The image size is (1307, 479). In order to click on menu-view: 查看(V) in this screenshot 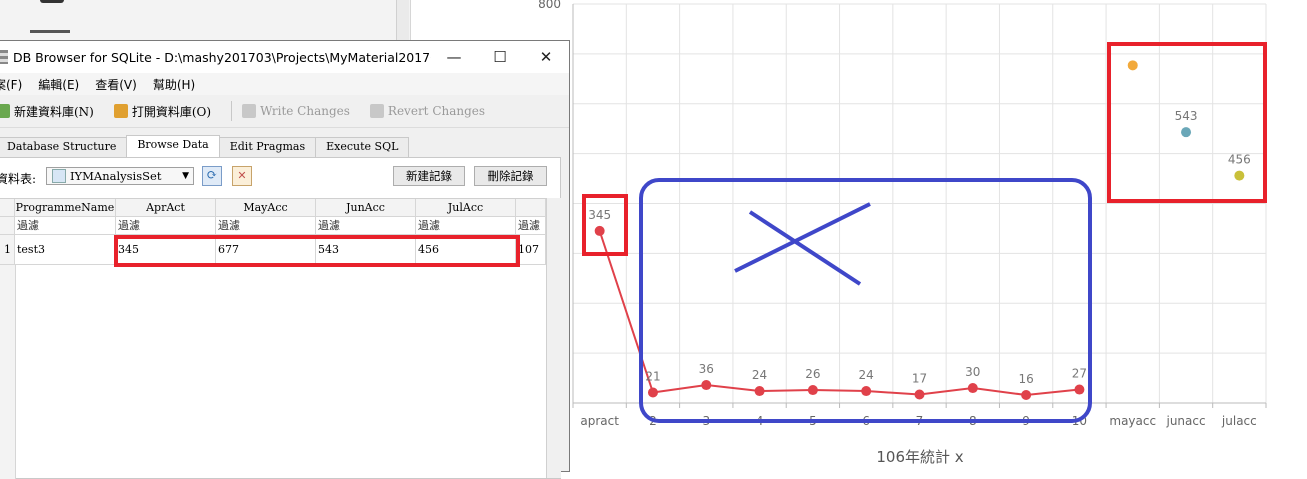, I will do `click(116, 84)`.